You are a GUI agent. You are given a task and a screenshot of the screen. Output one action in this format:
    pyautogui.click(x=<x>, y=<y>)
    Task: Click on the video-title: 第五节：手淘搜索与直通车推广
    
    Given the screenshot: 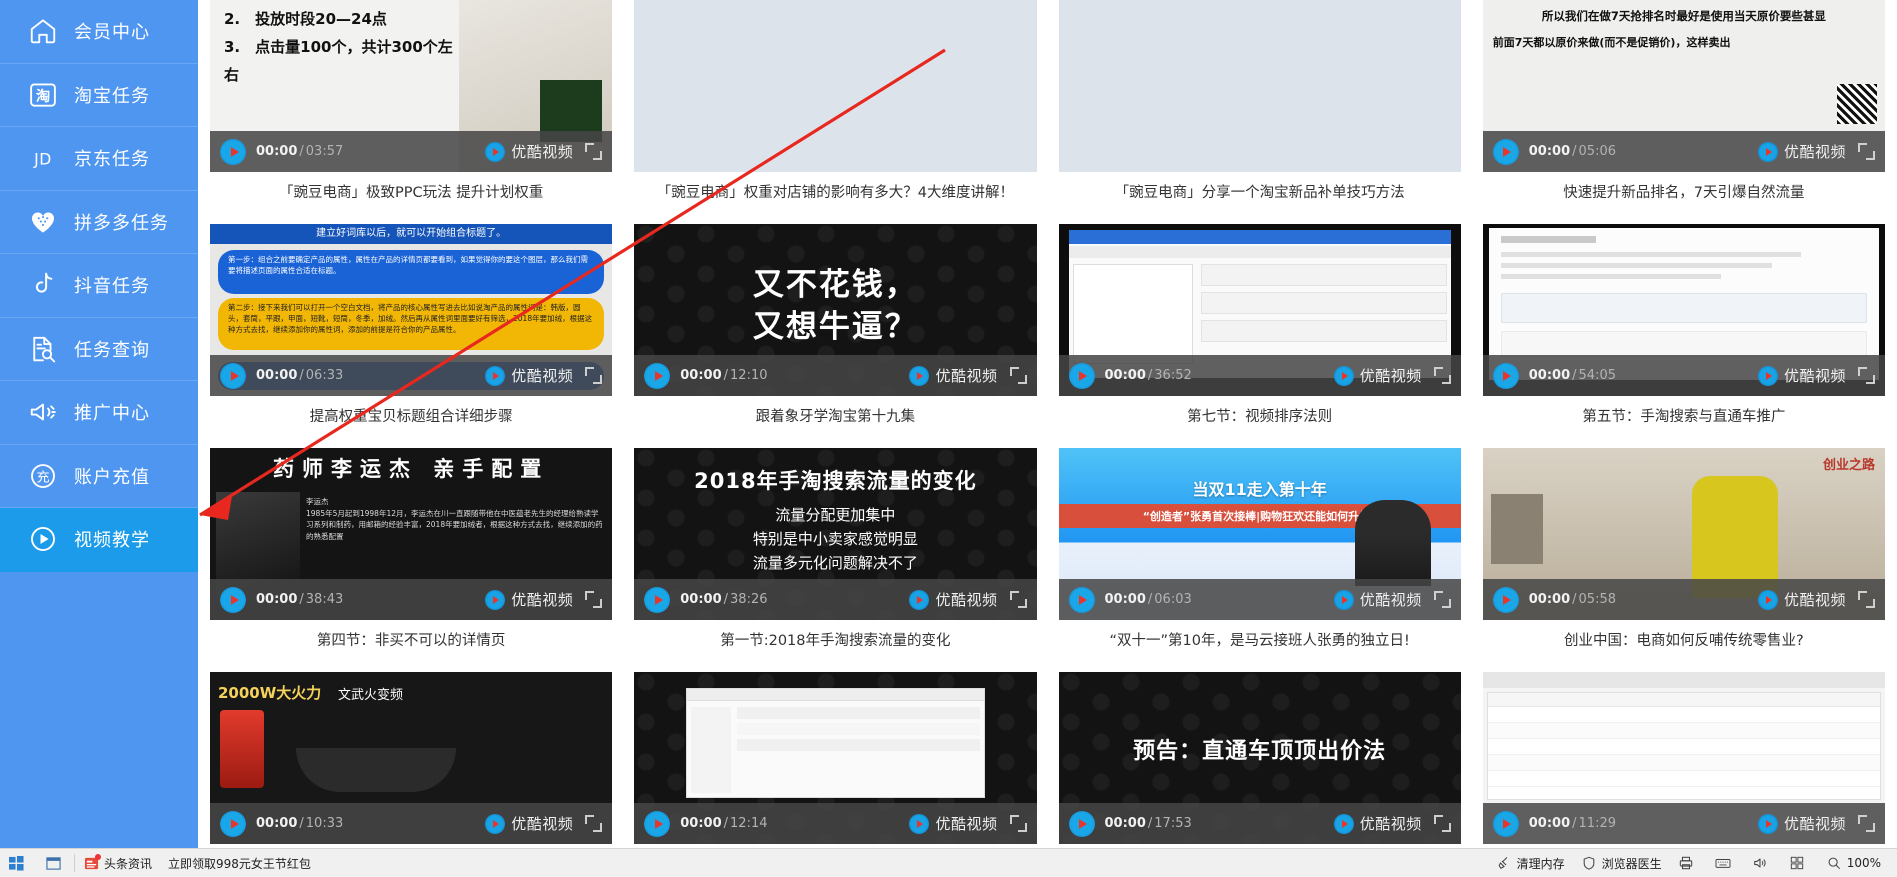 What is the action you would take?
    pyautogui.click(x=1684, y=420)
    